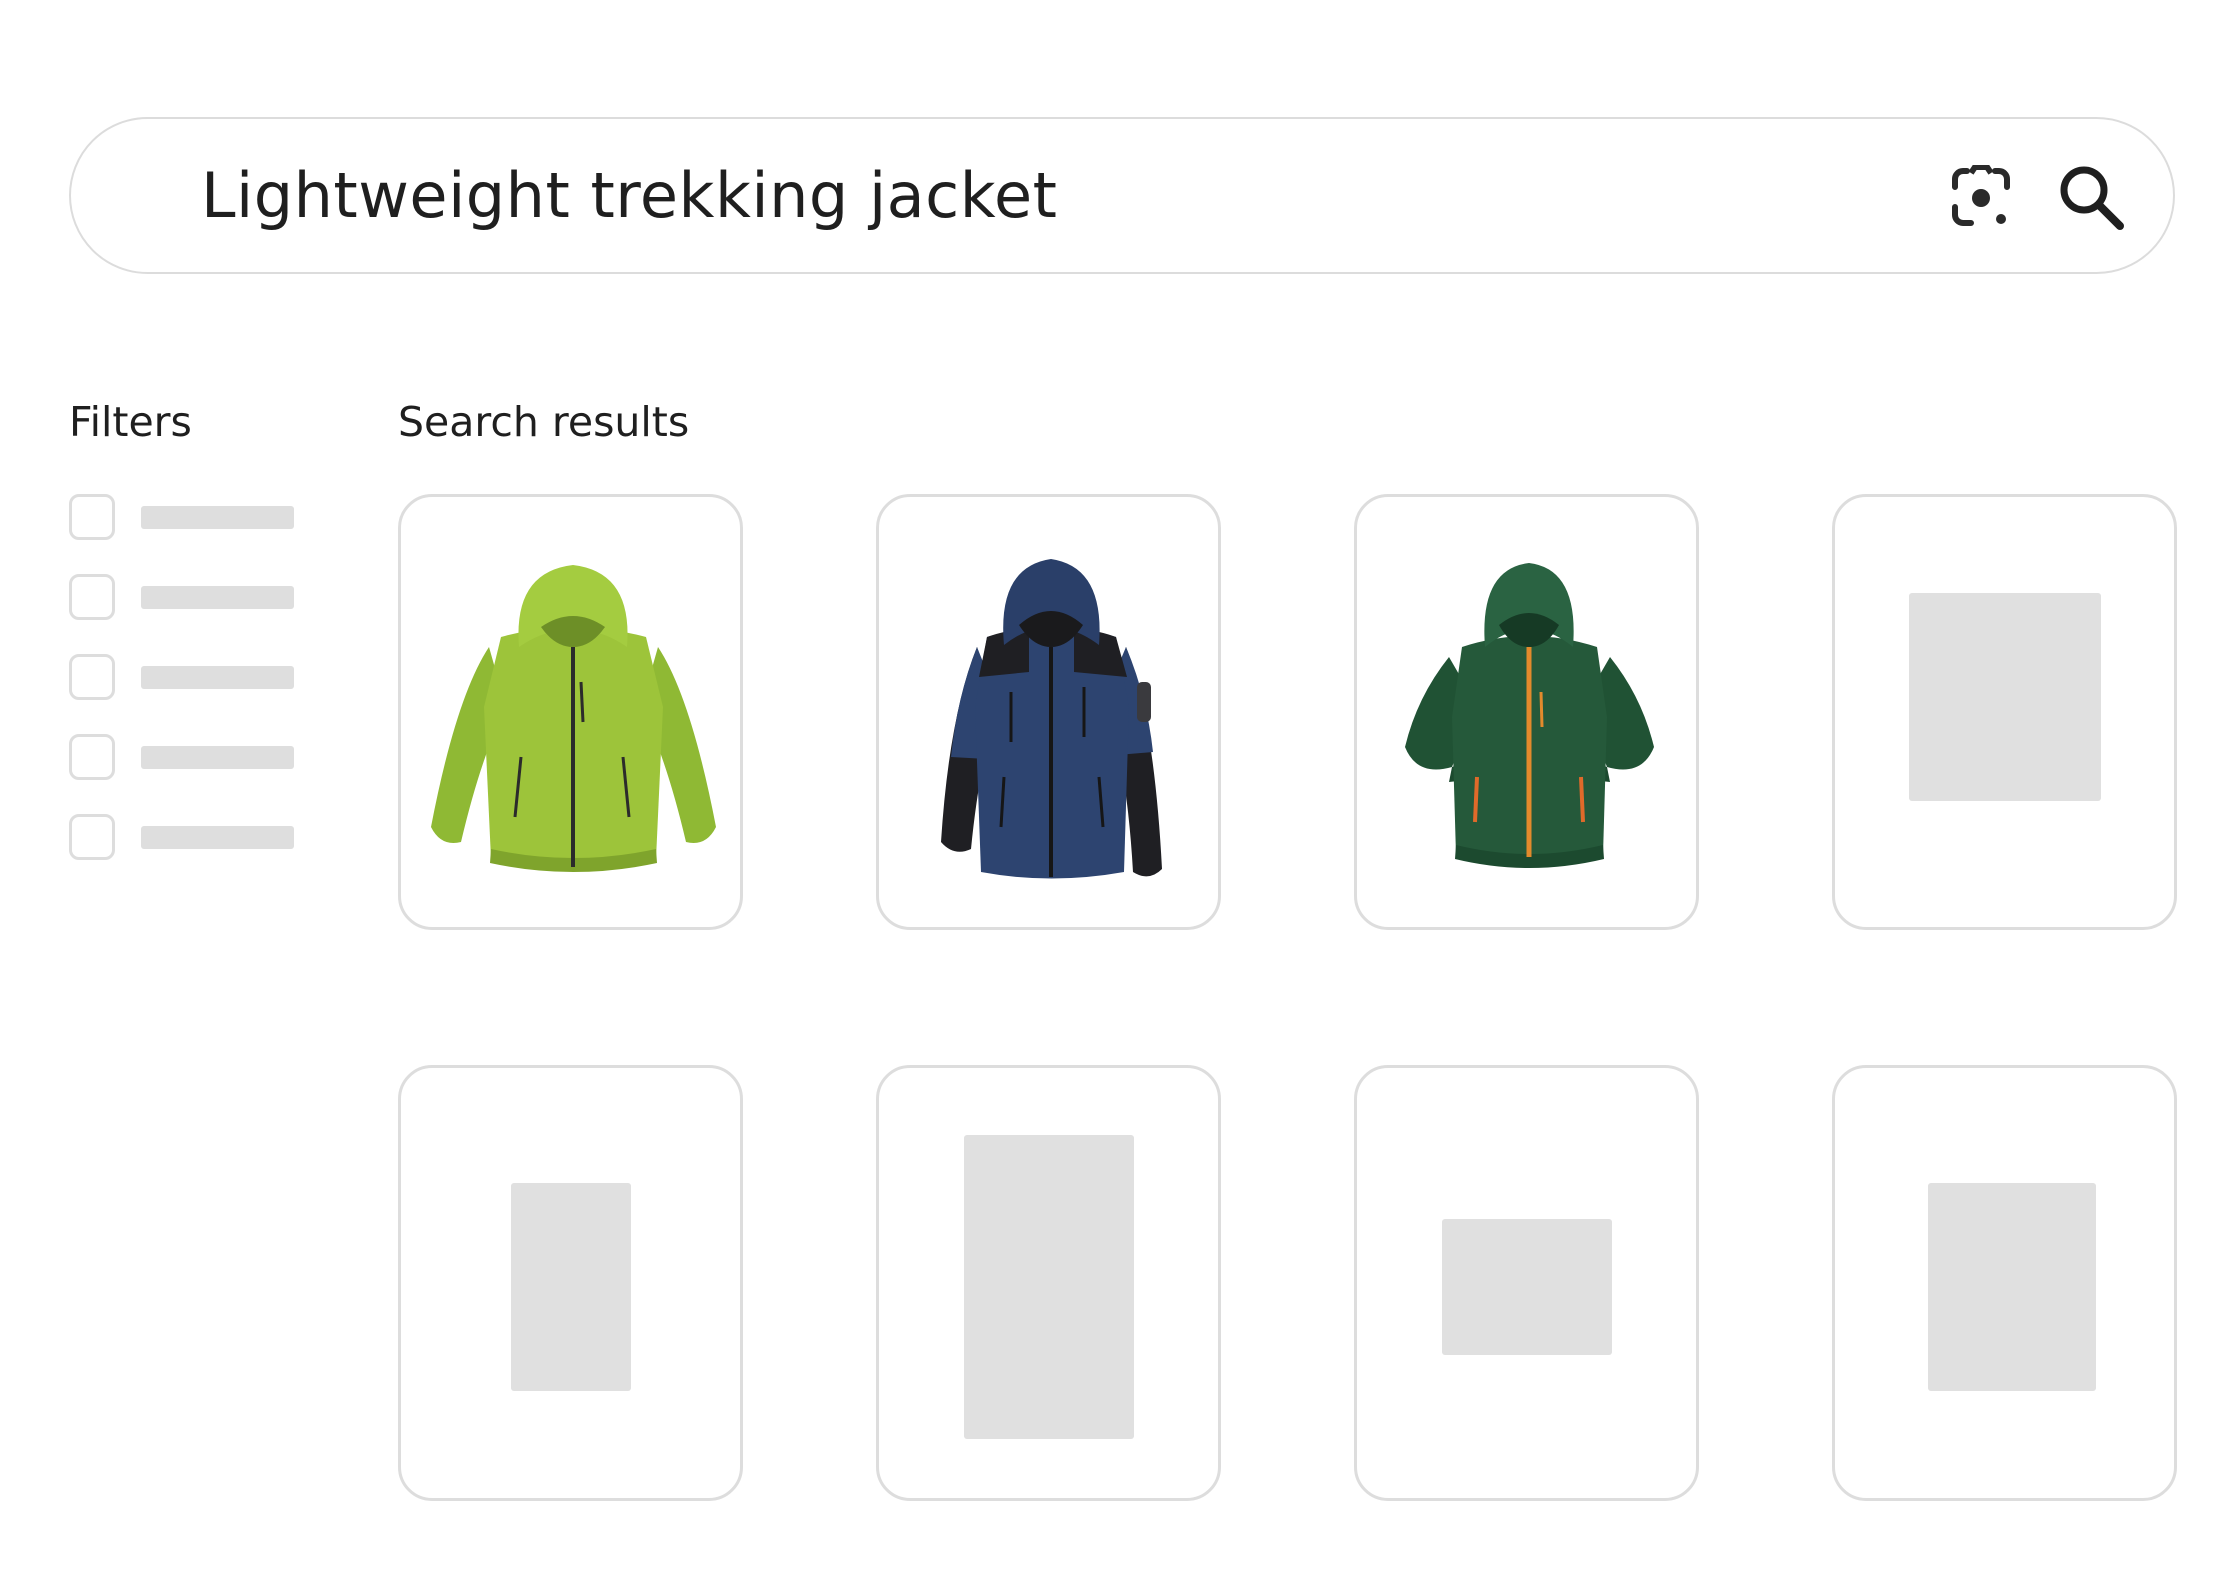 The height and width of the screenshot is (1592, 2232). What do you see at coordinates (1122, 195) in the screenshot?
I see `search-bar: Lightweight trekking jacket` at bounding box center [1122, 195].